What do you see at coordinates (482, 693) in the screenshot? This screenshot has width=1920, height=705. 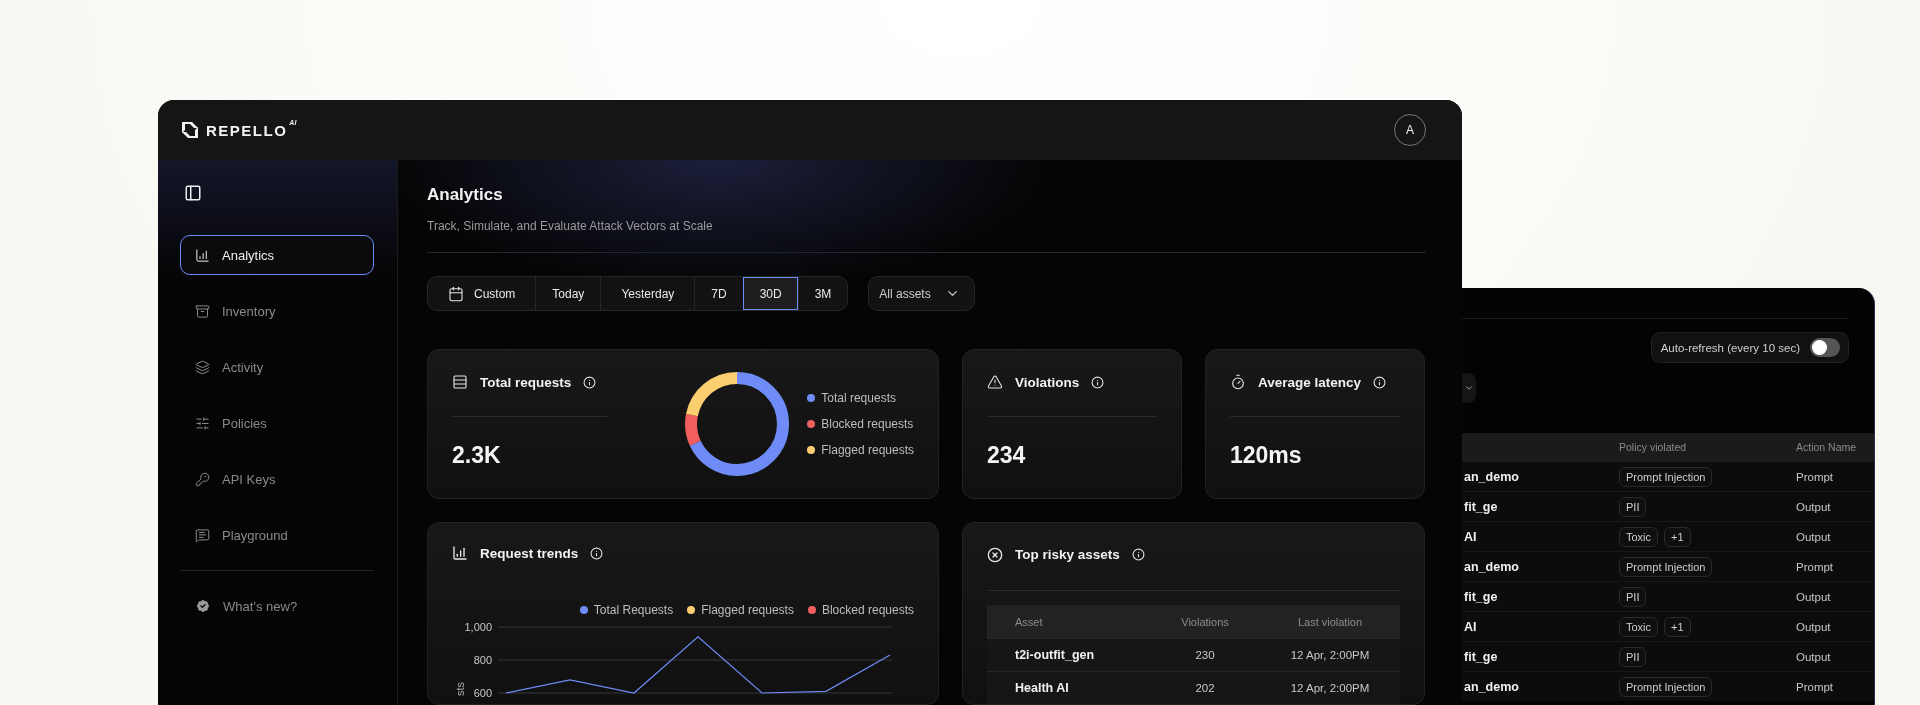 I see `tick-label: 600` at bounding box center [482, 693].